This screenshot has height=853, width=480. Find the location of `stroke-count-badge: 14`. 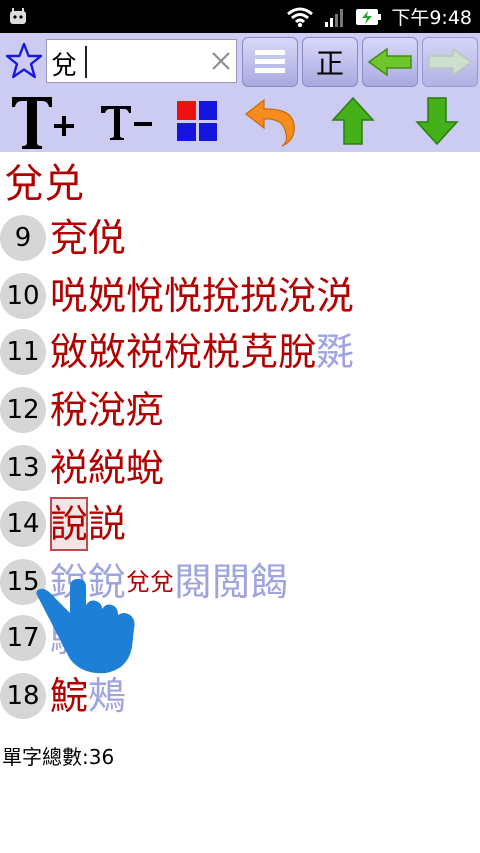

stroke-count-badge: 14 is located at coordinates (23, 524).